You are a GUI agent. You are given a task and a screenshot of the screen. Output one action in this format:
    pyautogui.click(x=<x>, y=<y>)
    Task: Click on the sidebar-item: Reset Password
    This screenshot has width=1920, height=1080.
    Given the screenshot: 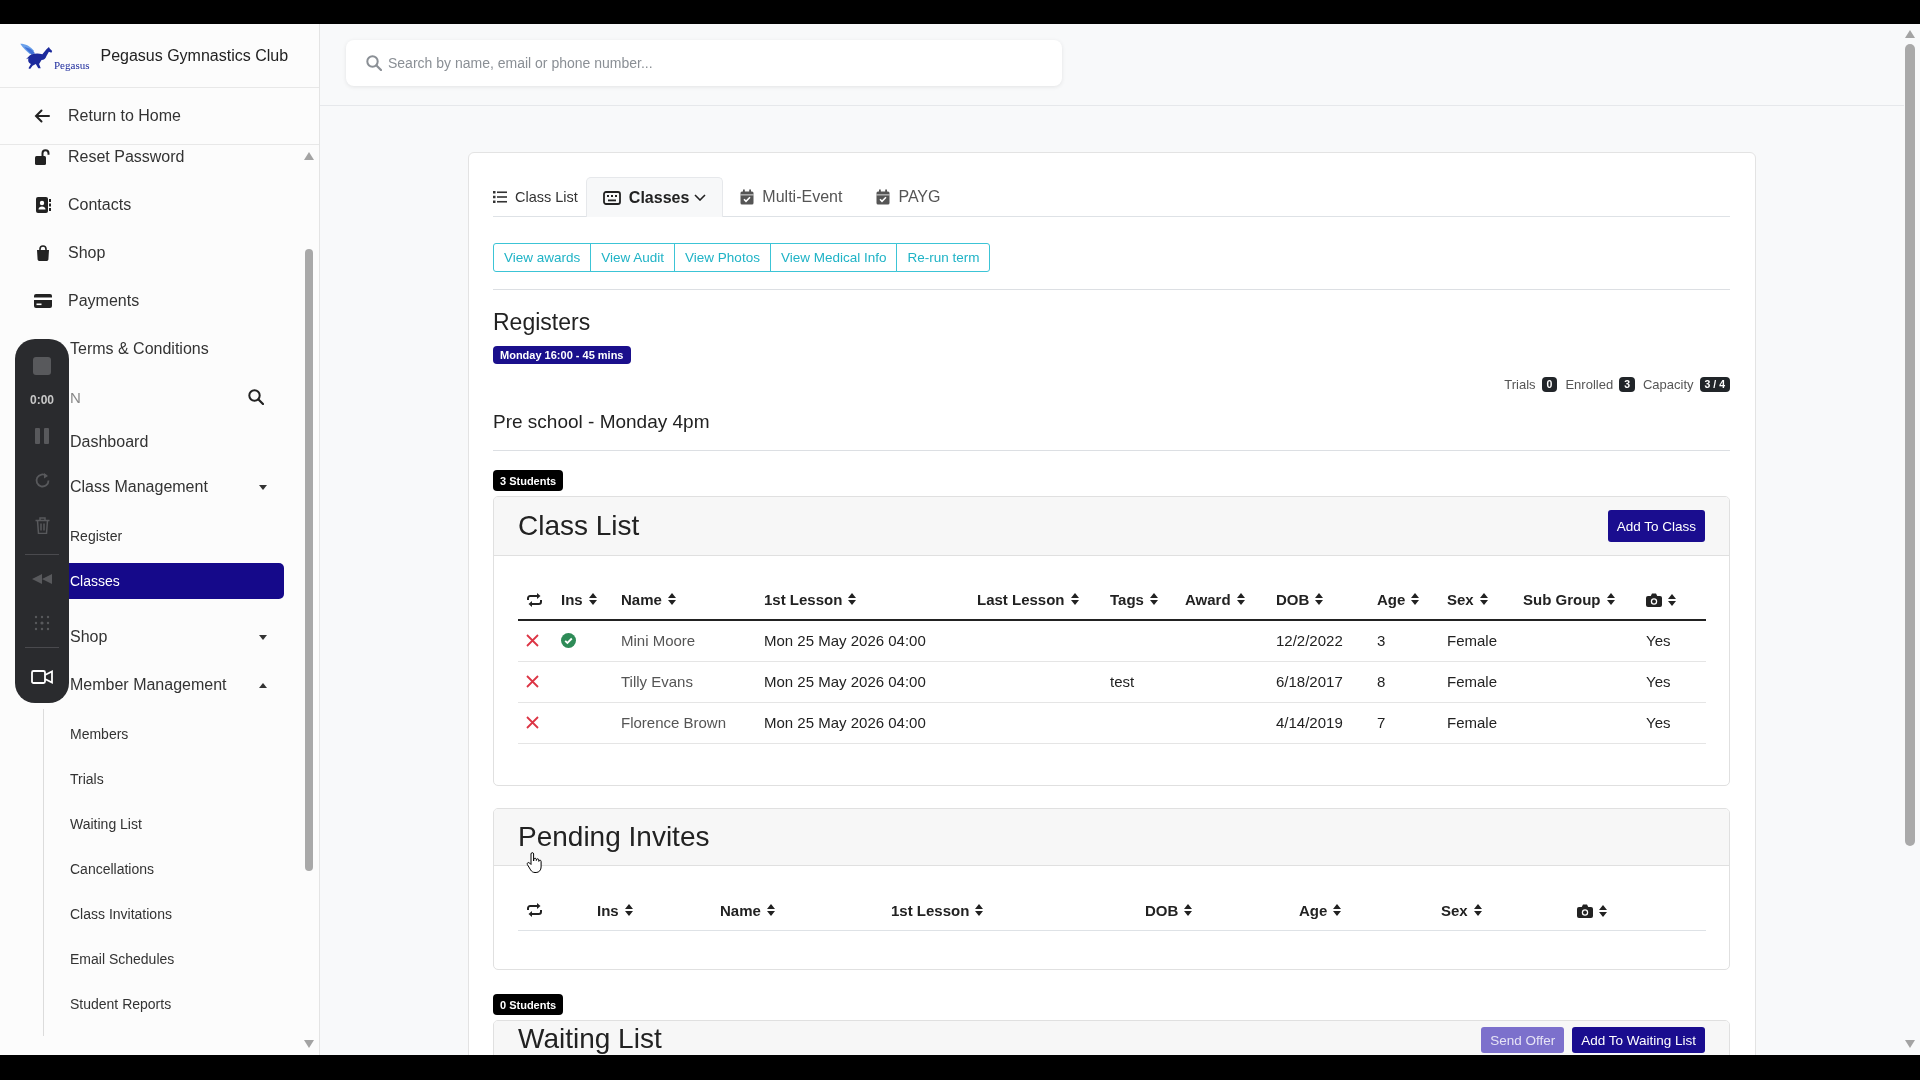 What is the action you would take?
    pyautogui.click(x=152, y=163)
    